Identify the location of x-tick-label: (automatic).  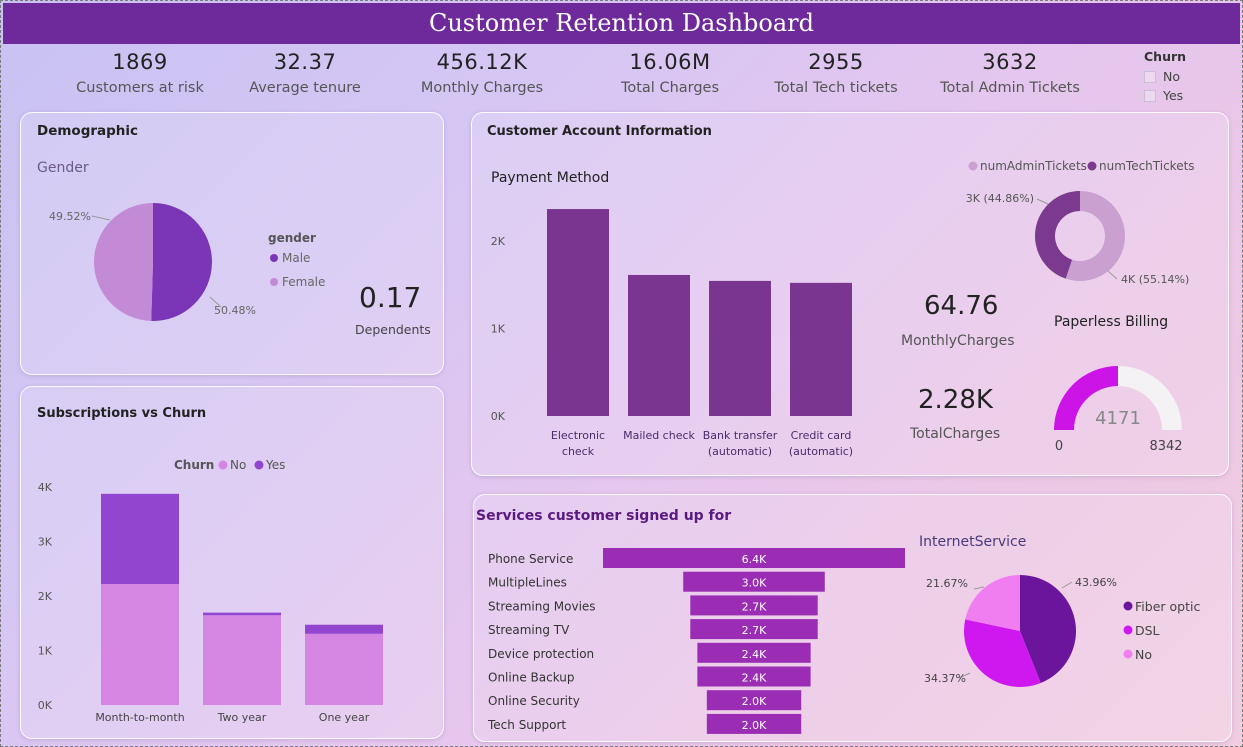
(740, 451).